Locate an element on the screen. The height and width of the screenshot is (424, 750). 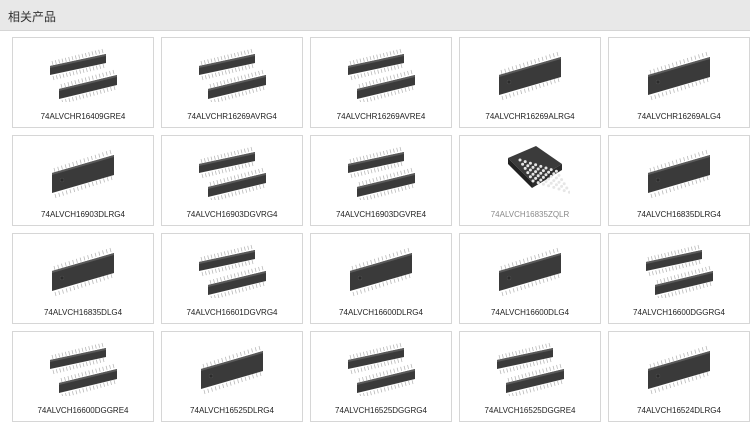
product-name-link: 74ALVCH16835ZQLR is located at coordinates (530, 214).